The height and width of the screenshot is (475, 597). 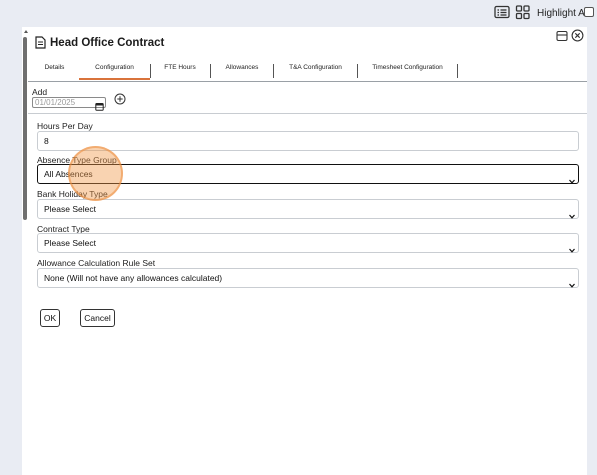 I want to click on allowance-rule-set-label: Allowance Calculation Rule Set, so click(x=96, y=263).